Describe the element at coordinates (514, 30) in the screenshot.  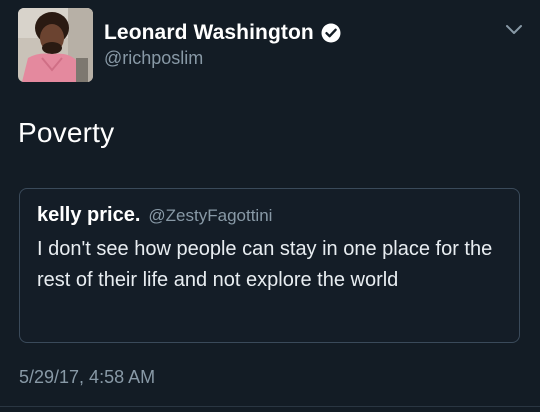
I see `chevron-down-icon` at that location.